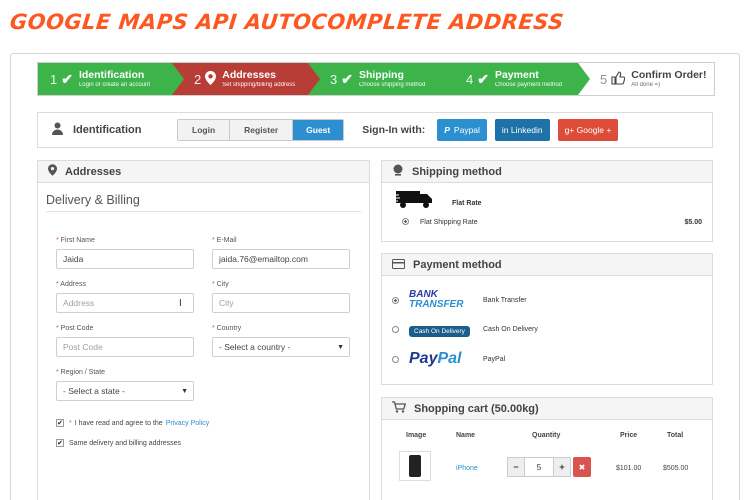  Describe the element at coordinates (539, 467) in the screenshot. I see `quantity-input: 5` at that location.